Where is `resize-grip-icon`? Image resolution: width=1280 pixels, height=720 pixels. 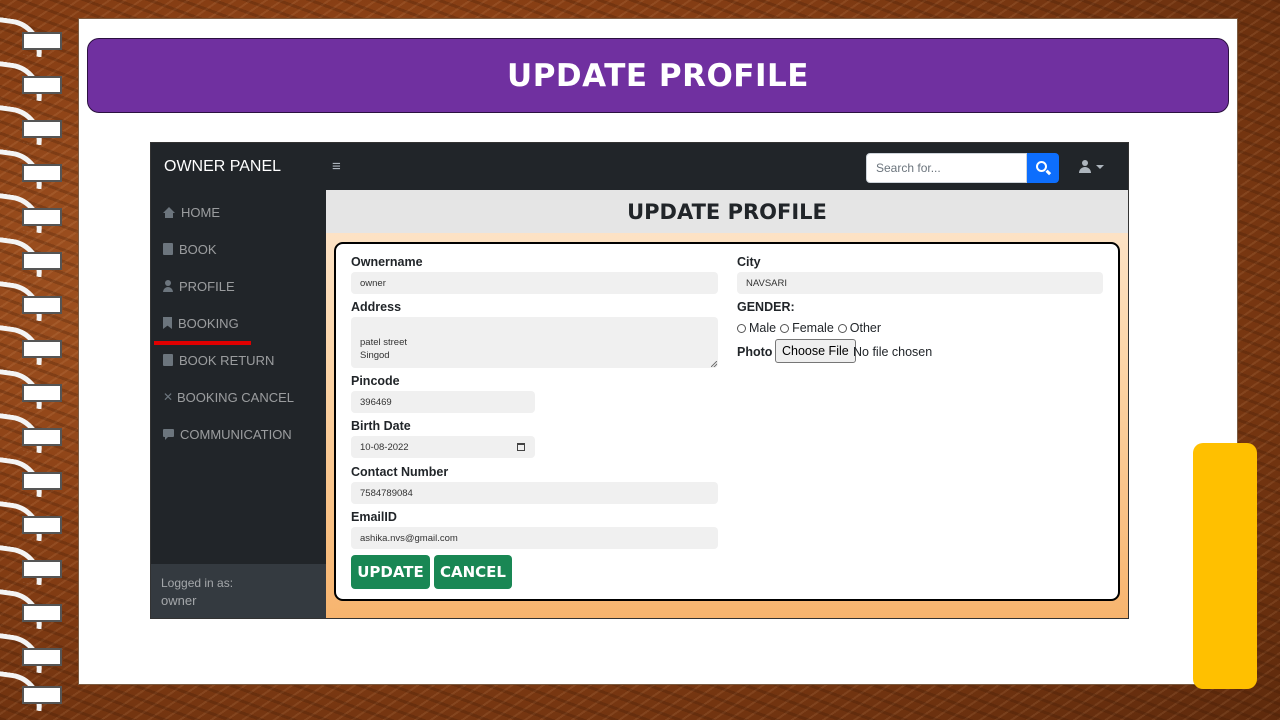
resize-grip-icon is located at coordinates (714, 364).